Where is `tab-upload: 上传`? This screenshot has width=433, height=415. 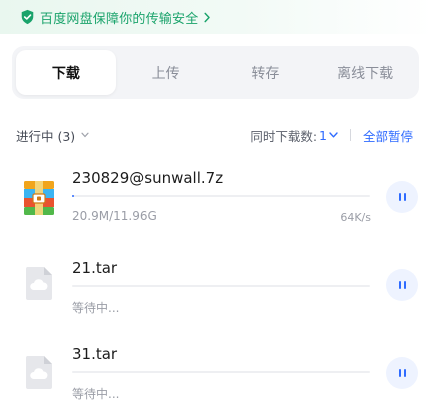 tab-upload: 上传 is located at coordinates (166, 72).